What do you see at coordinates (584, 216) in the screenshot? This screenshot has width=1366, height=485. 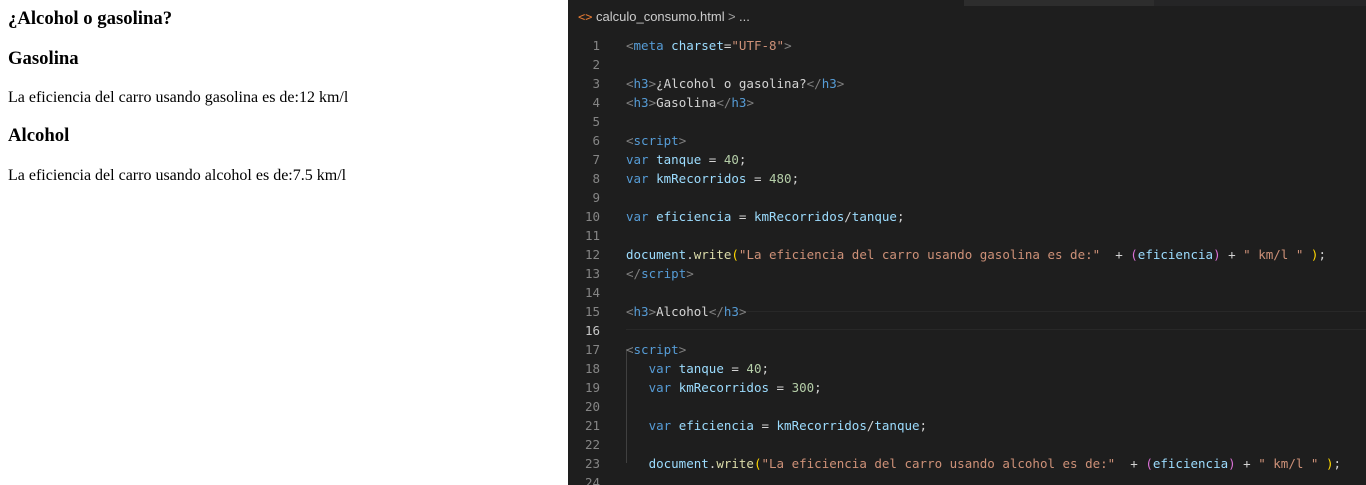 I see `line-number: 10` at bounding box center [584, 216].